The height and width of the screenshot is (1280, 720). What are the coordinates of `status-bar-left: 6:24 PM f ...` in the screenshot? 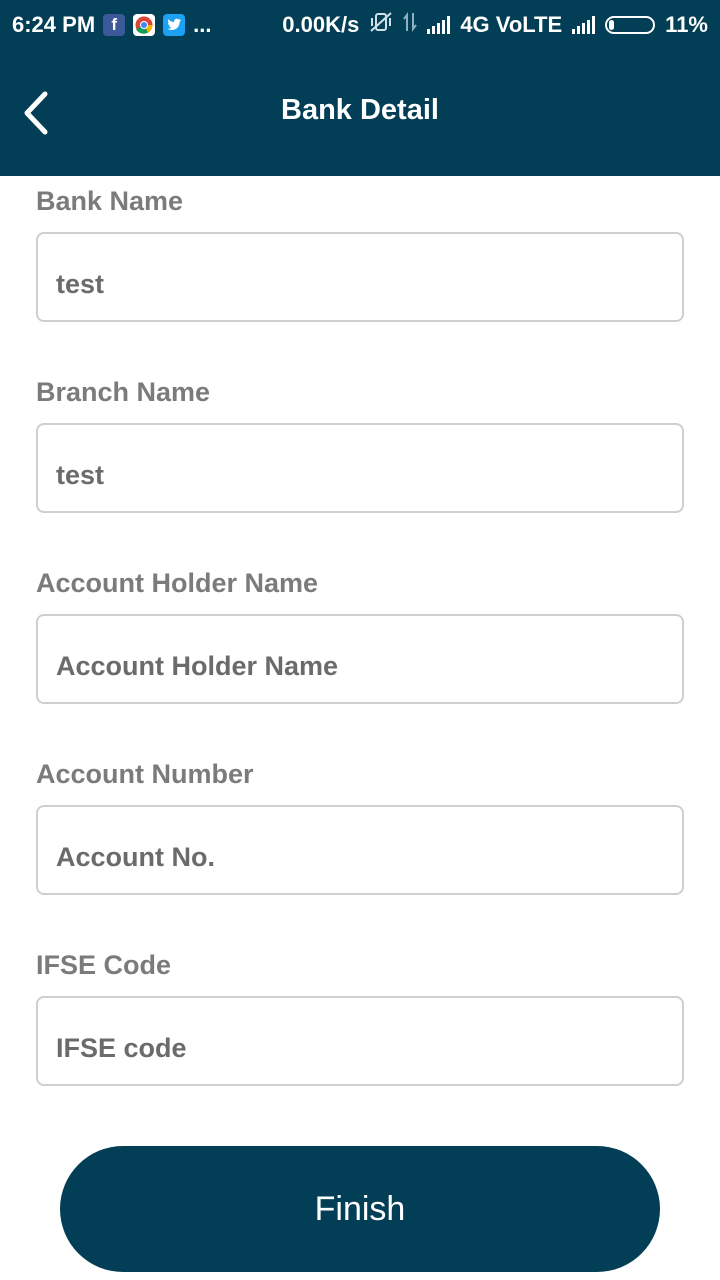 It's located at (112, 25).